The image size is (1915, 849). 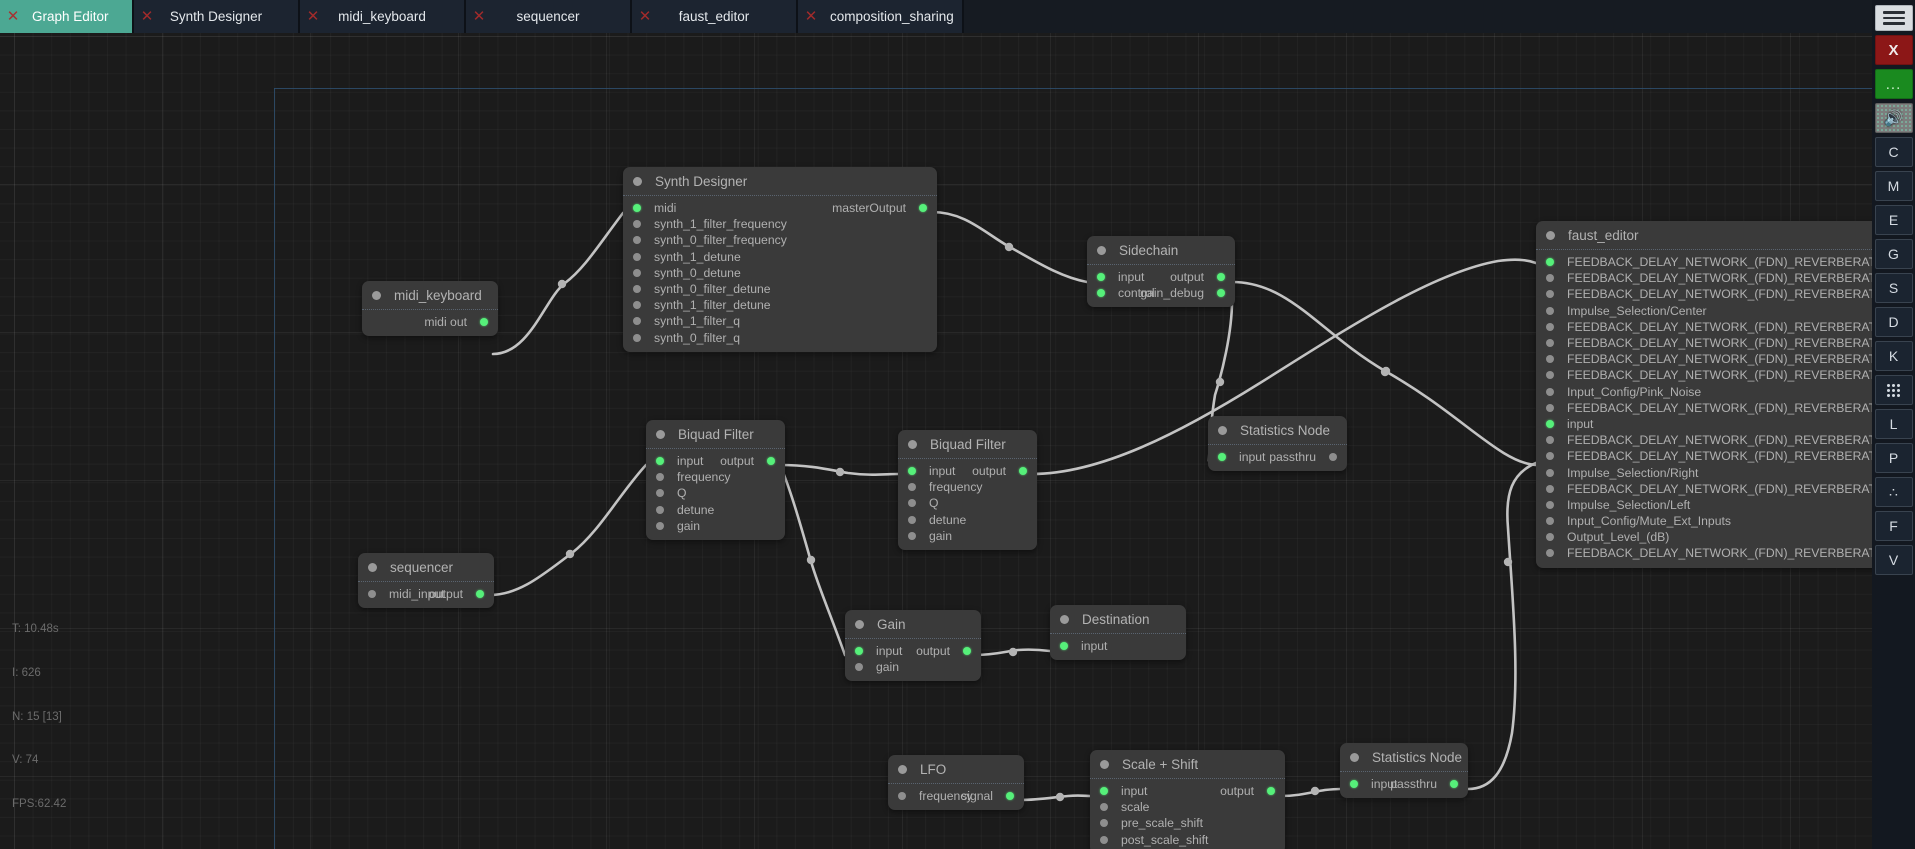 I want to click on input-port: Q, so click(x=671, y=493).